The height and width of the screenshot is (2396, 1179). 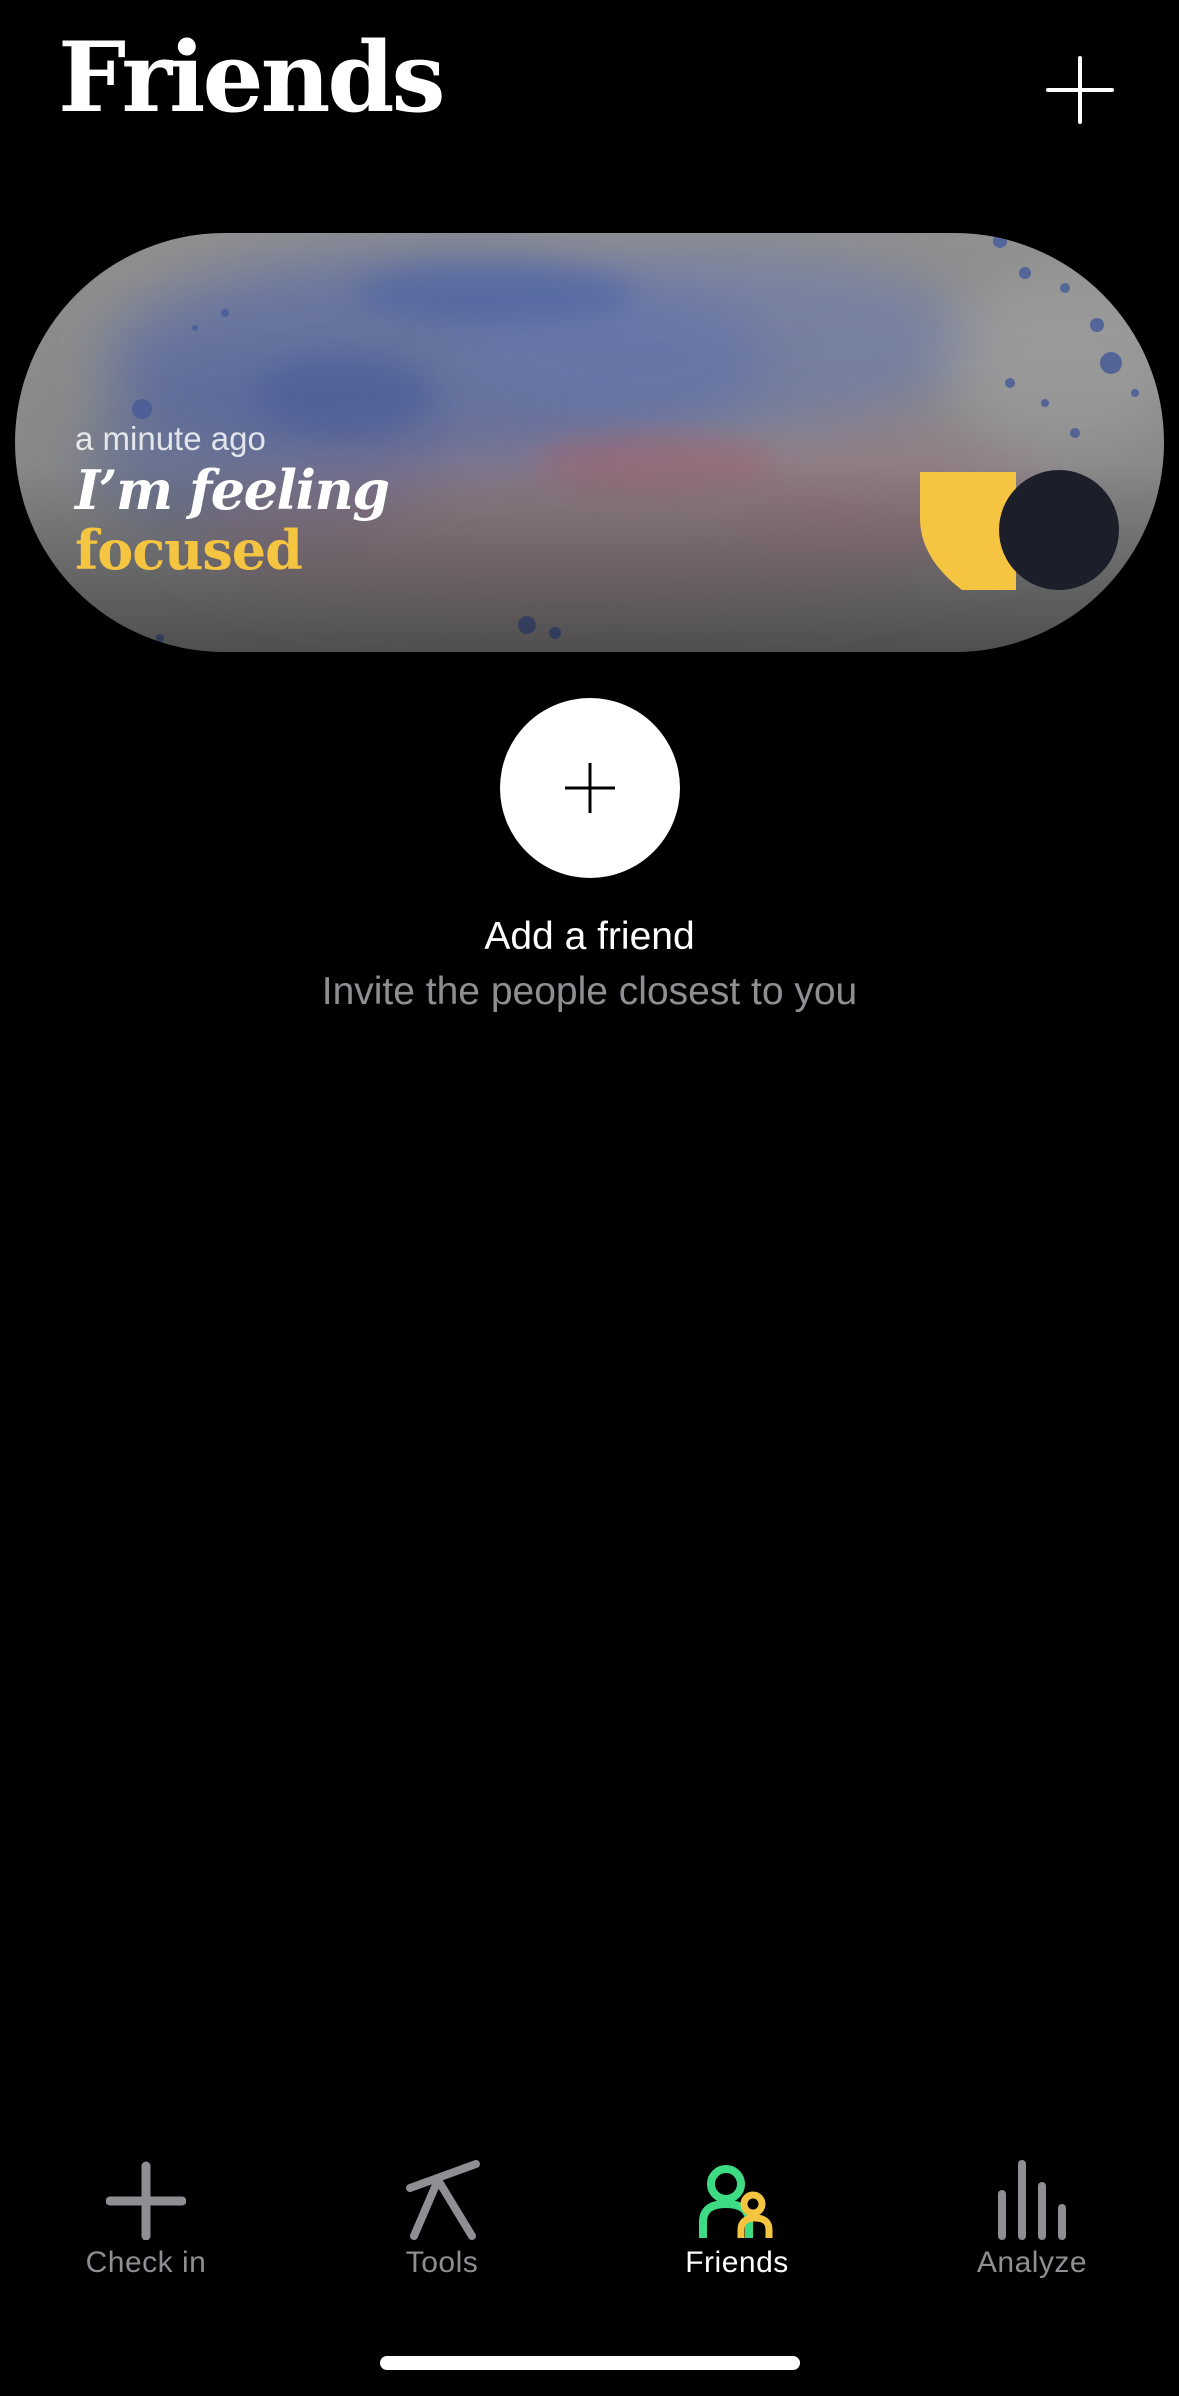 I want to click on home-indicator, so click(x=590, y=2363).